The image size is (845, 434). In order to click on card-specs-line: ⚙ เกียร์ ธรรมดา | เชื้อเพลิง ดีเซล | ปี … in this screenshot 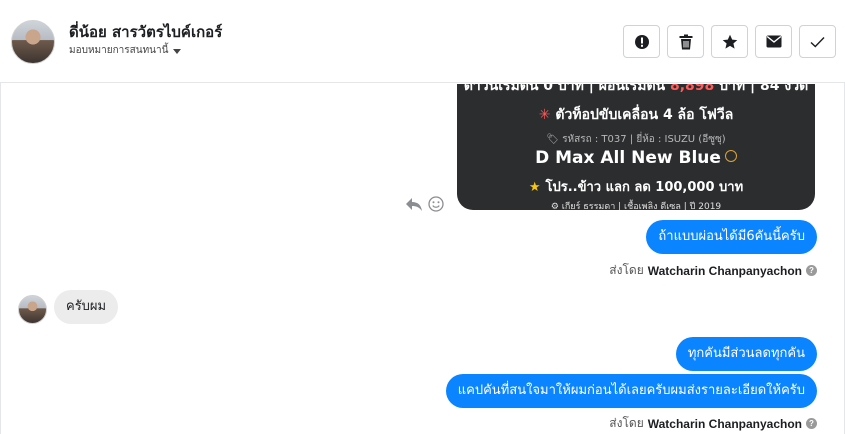, I will do `click(636, 206)`.